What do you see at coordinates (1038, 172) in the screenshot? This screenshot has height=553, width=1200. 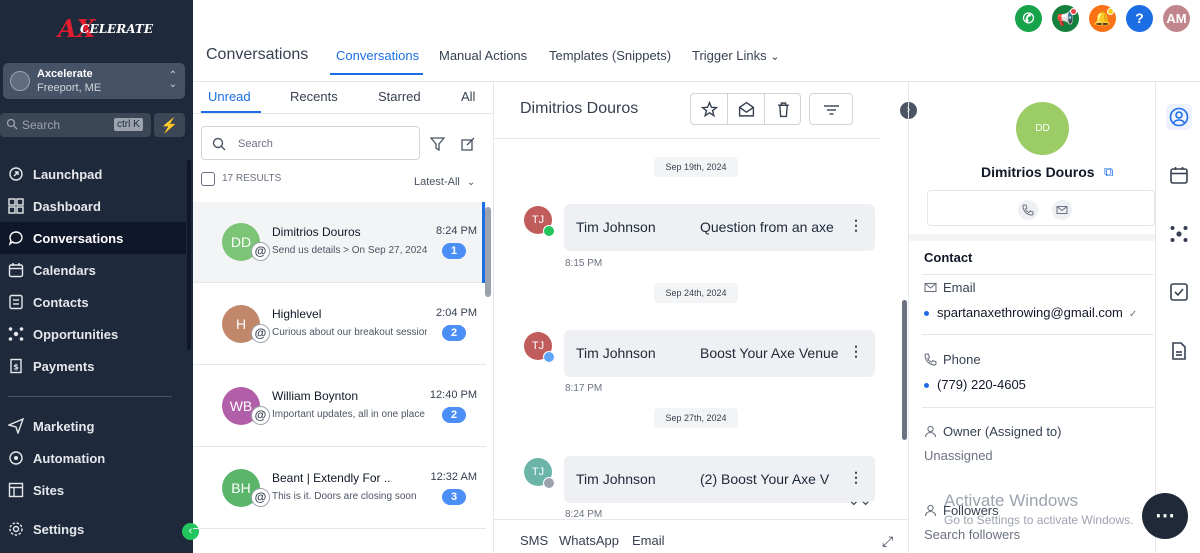 I see `contact-name: Dimitrios Douros` at bounding box center [1038, 172].